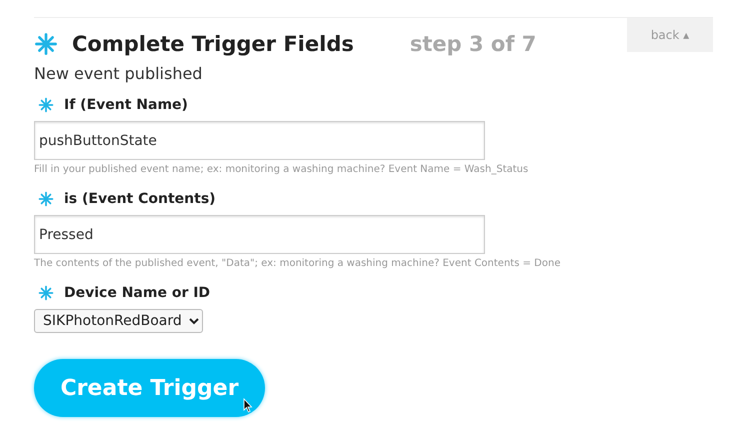  Describe the element at coordinates (119, 73) in the screenshot. I see `subtitle: New event published` at that location.